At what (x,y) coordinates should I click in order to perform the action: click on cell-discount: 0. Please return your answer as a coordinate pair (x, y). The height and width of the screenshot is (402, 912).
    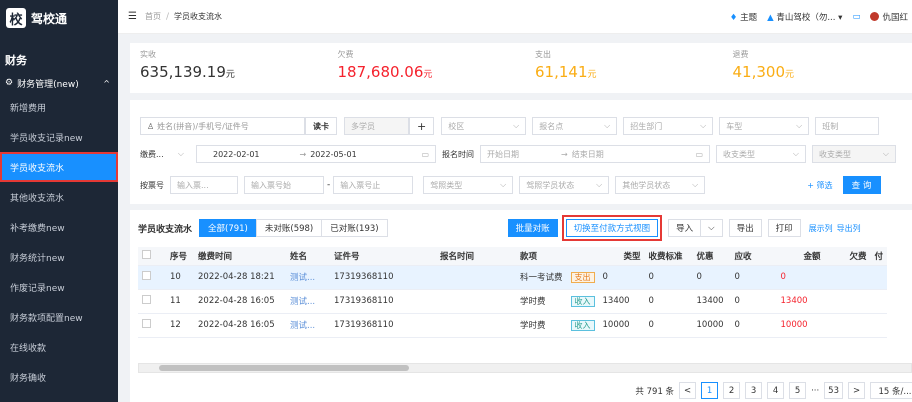
    Looking at the image, I should click on (711, 277).